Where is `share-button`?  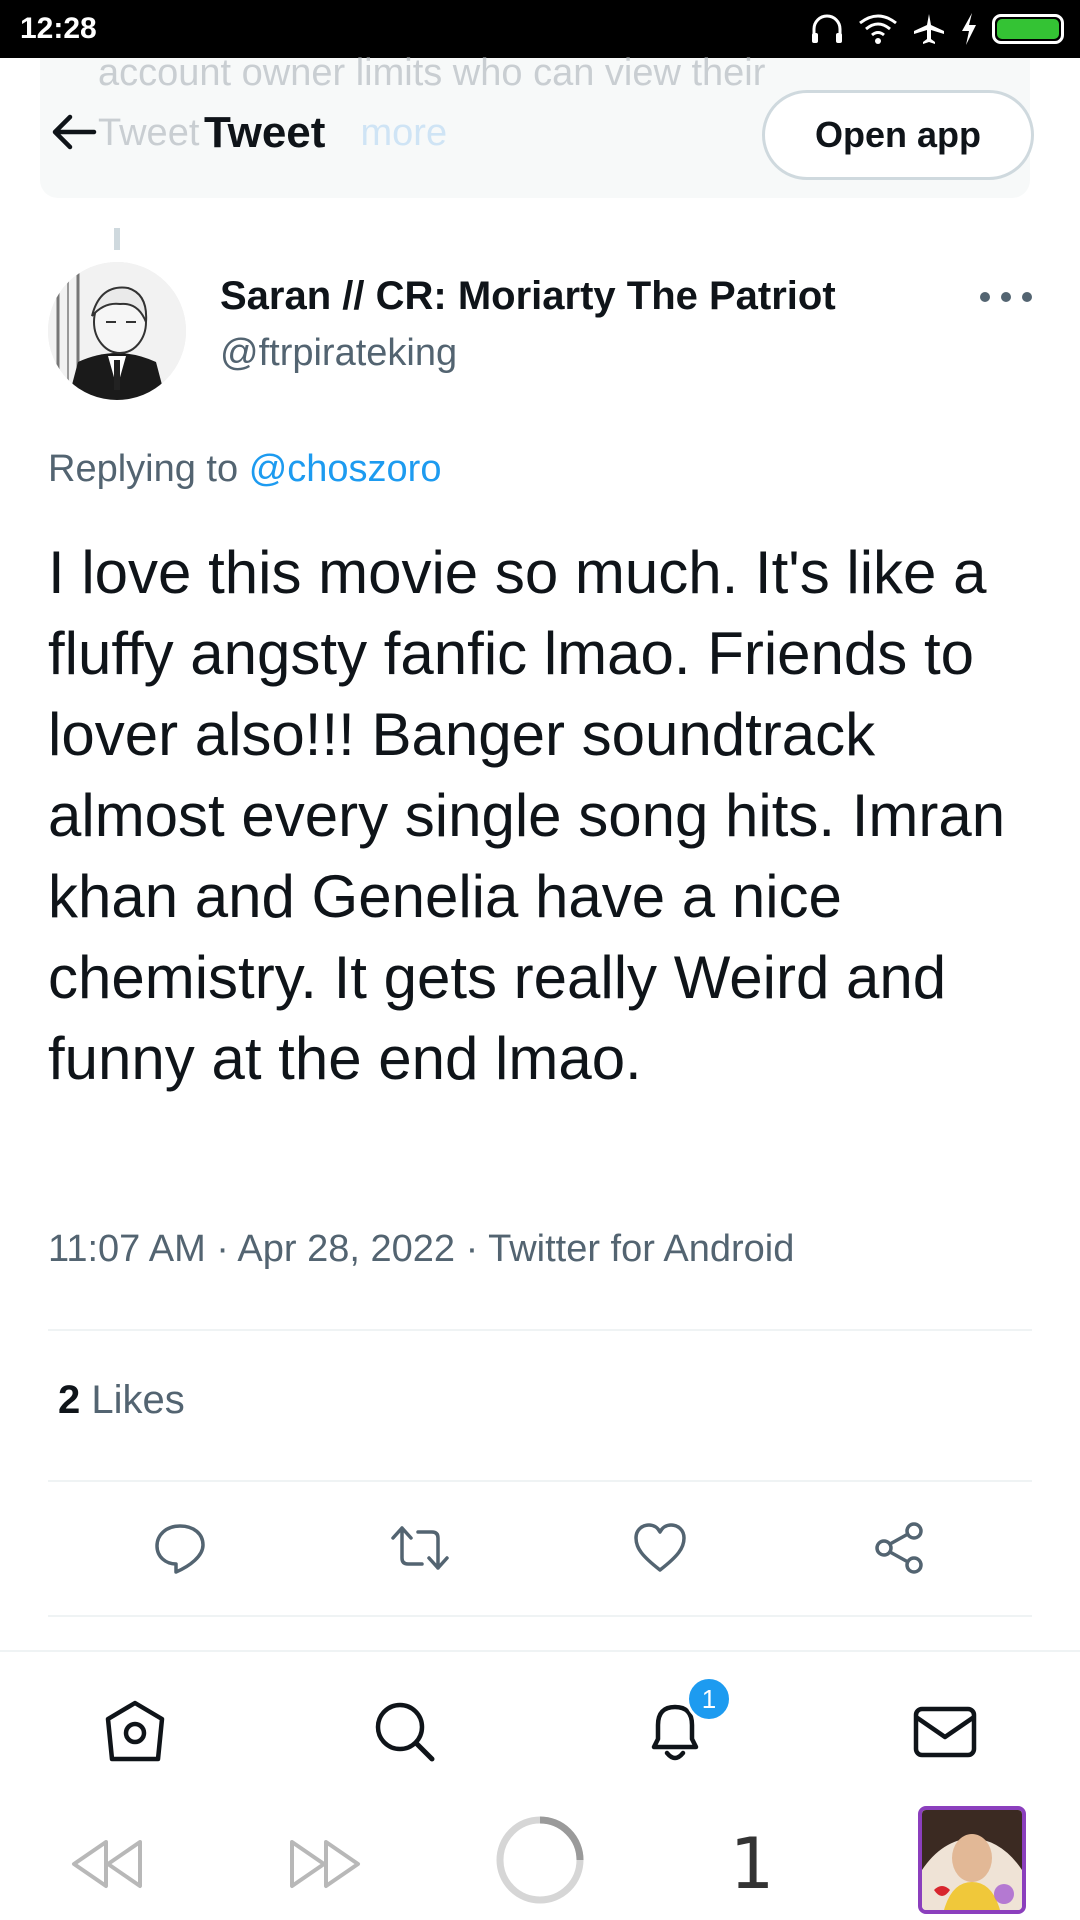 share-button is located at coordinates (900, 1548).